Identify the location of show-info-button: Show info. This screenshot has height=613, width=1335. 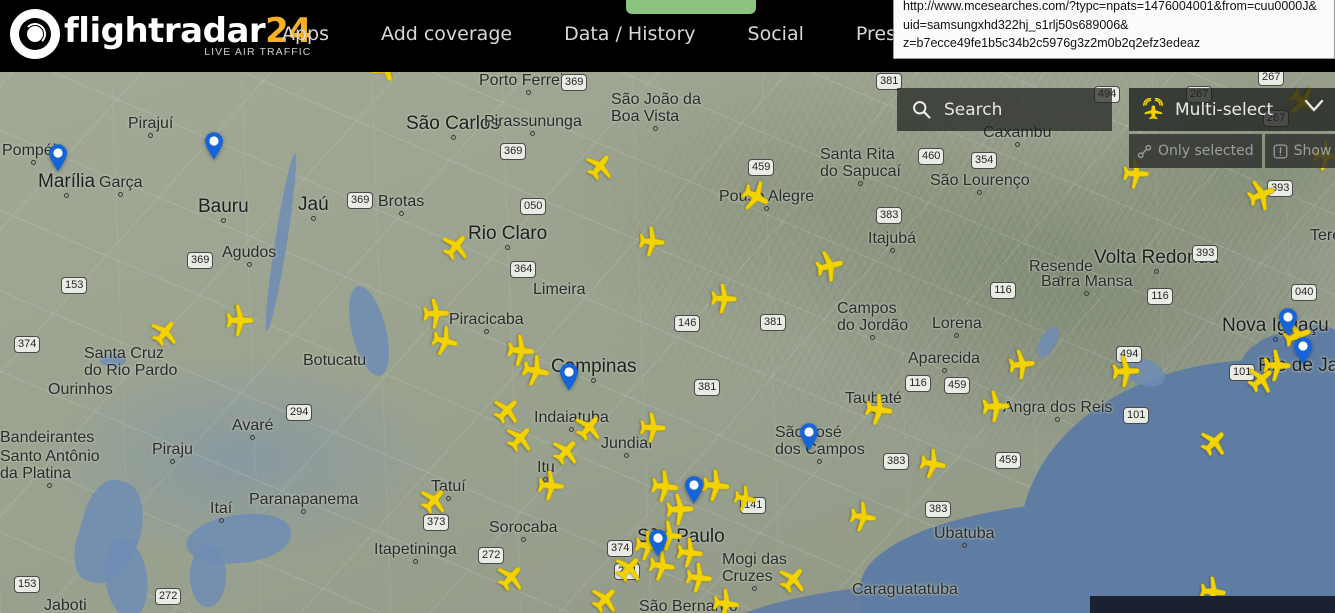
(1299, 151).